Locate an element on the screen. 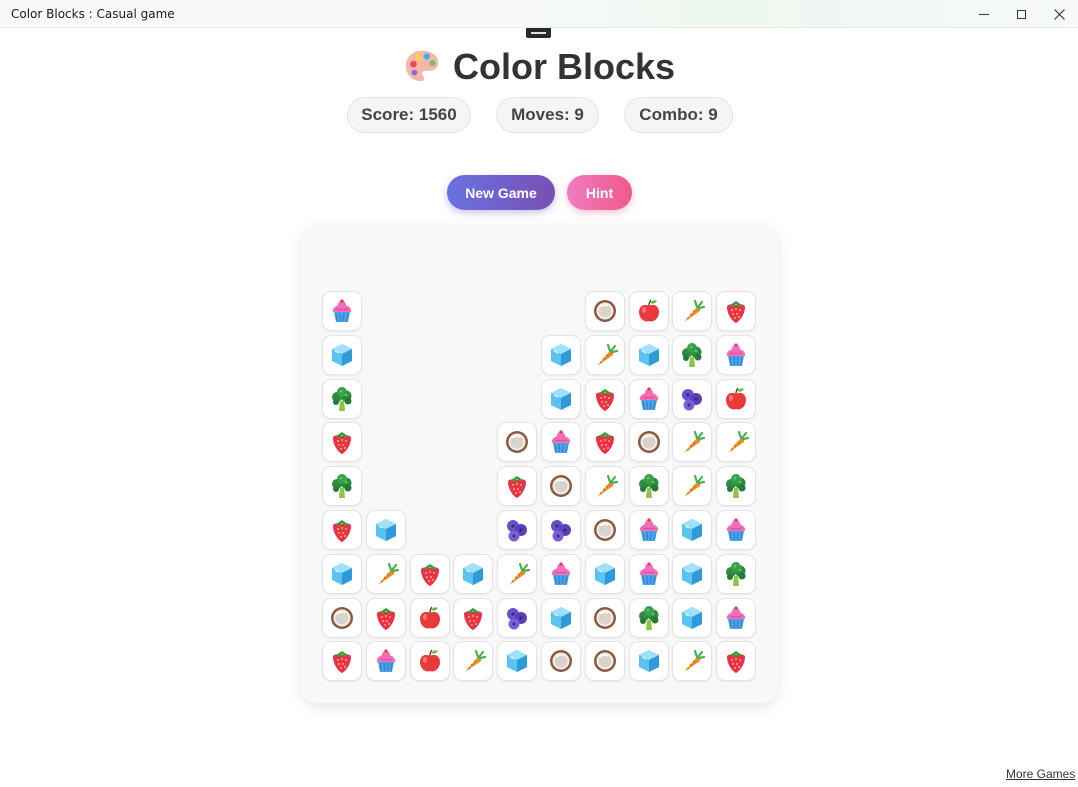 Image resolution: width=1078 pixels, height=787 pixels. hint-button: Hint is located at coordinates (599, 192).